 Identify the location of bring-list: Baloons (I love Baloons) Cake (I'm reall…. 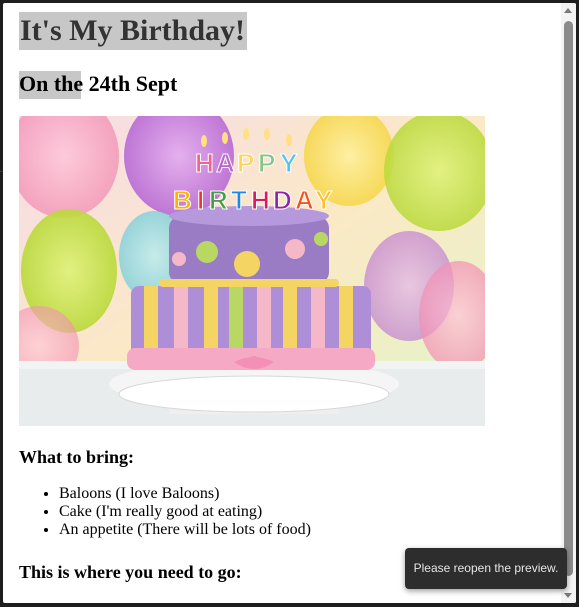
(165, 512).